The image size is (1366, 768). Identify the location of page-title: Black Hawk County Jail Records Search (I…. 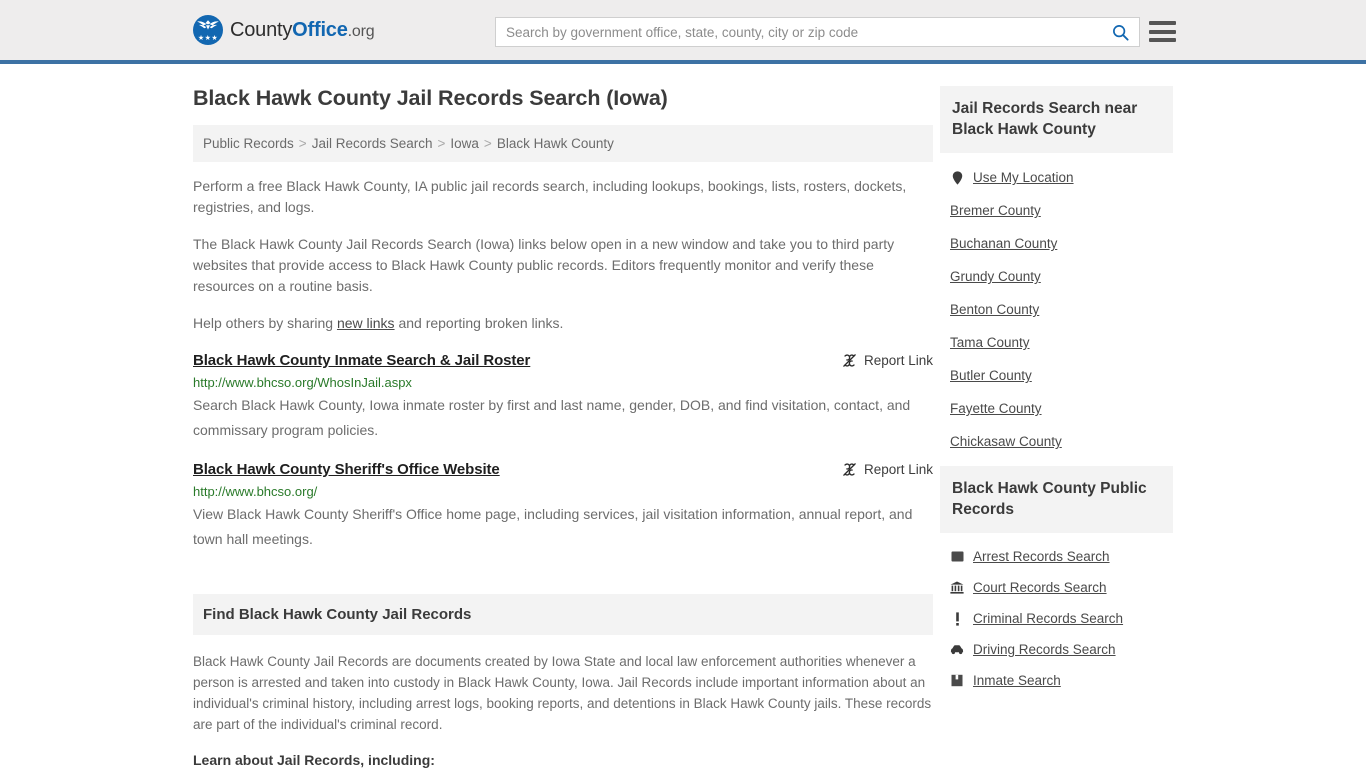
(430, 98).